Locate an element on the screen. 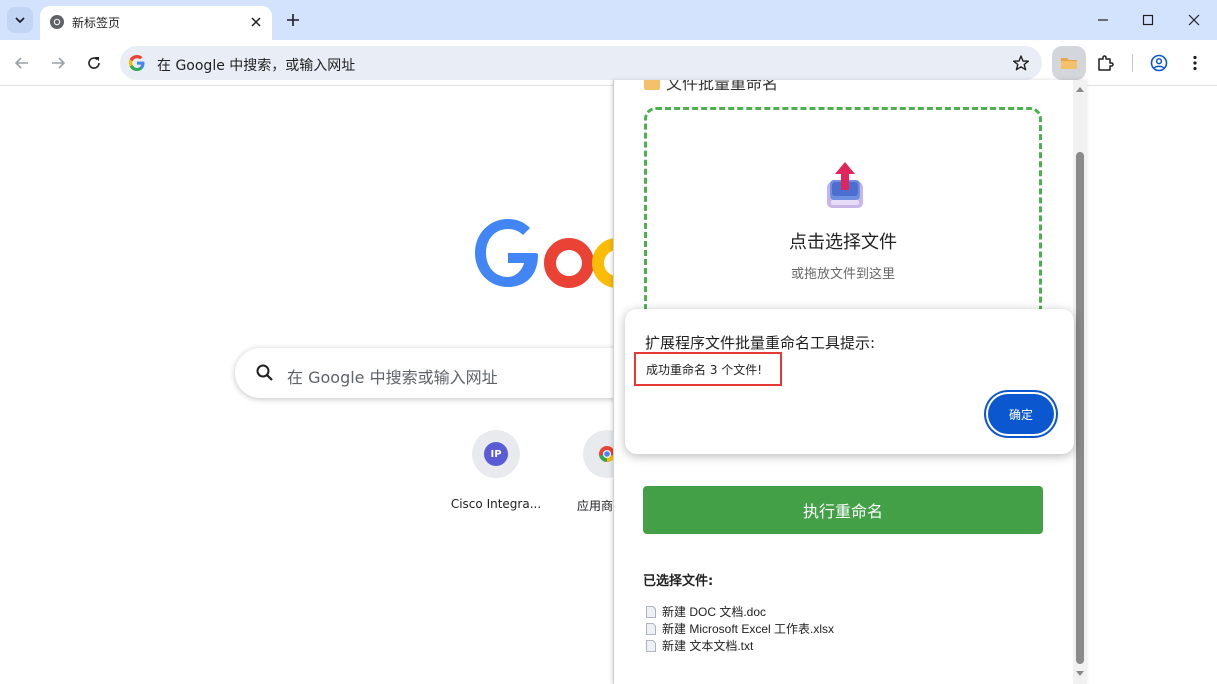 The height and width of the screenshot is (684, 1217). arrow-left-icon is located at coordinates (21, 63).